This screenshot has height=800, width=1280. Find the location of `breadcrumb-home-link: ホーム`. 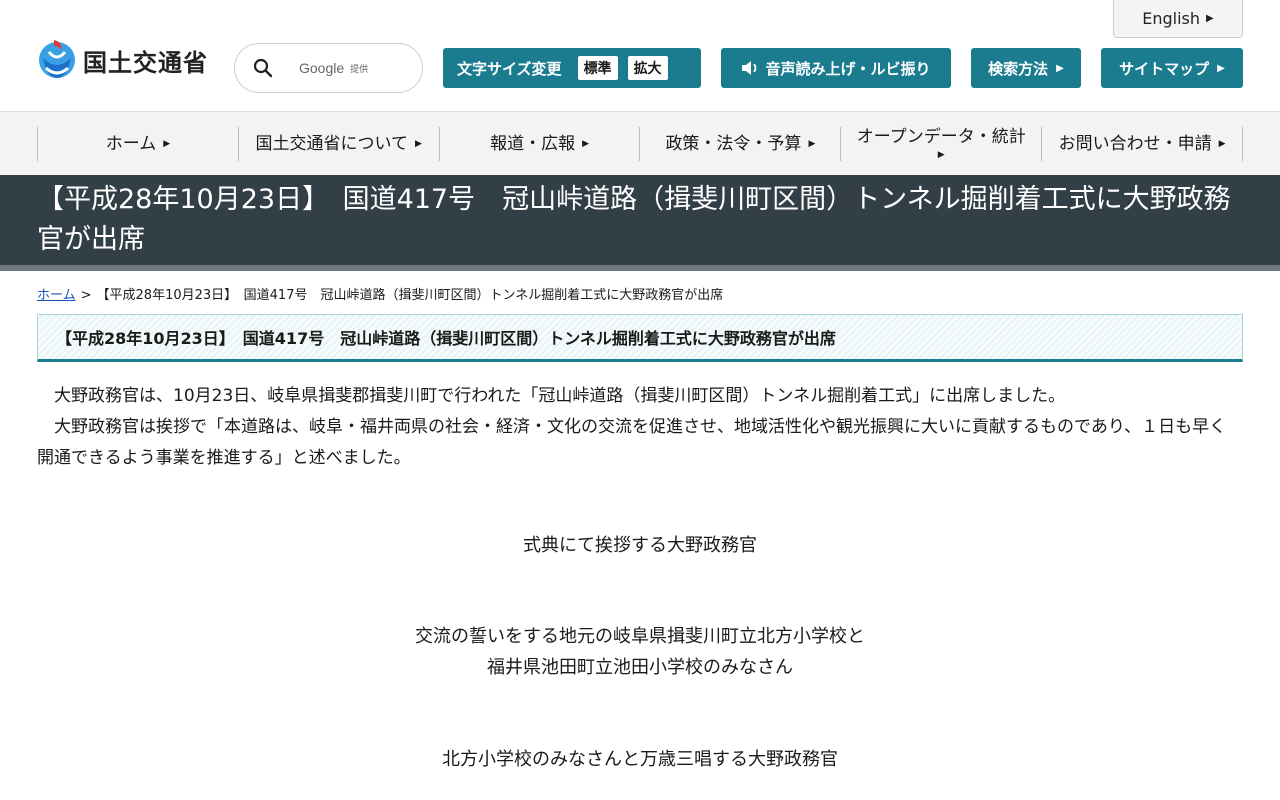

breadcrumb-home-link: ホーム is located at coordinates (56, 295).